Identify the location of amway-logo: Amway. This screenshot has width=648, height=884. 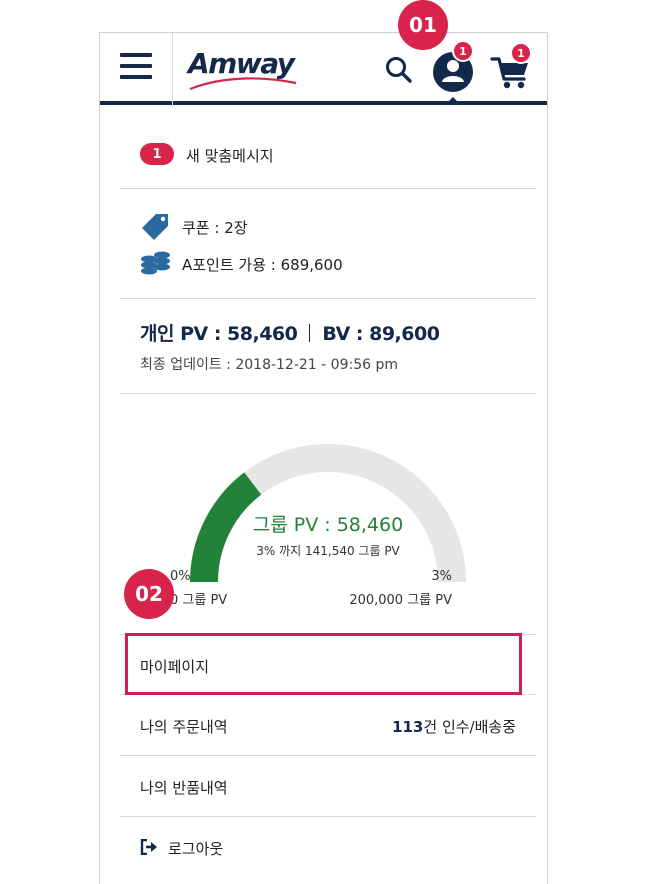
(242, 69).